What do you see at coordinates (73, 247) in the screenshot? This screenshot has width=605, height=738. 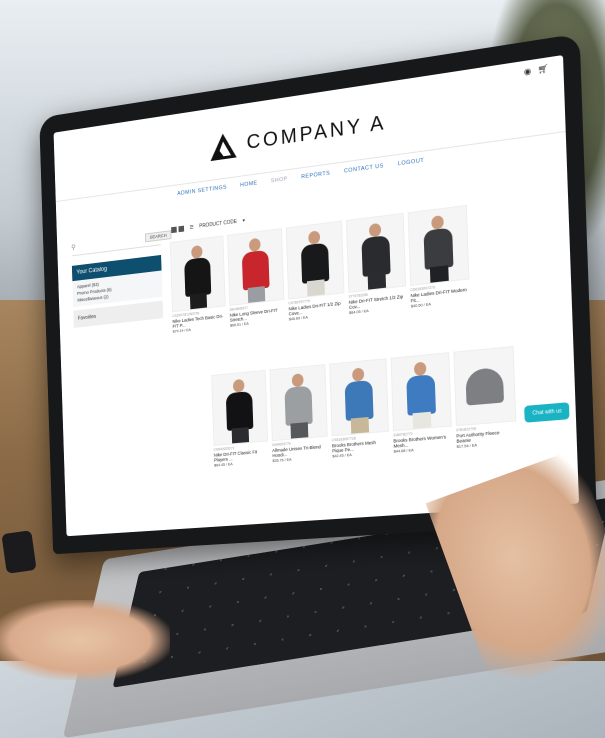 I see `search-icon: ⚲` at bounding box center [73, 247].